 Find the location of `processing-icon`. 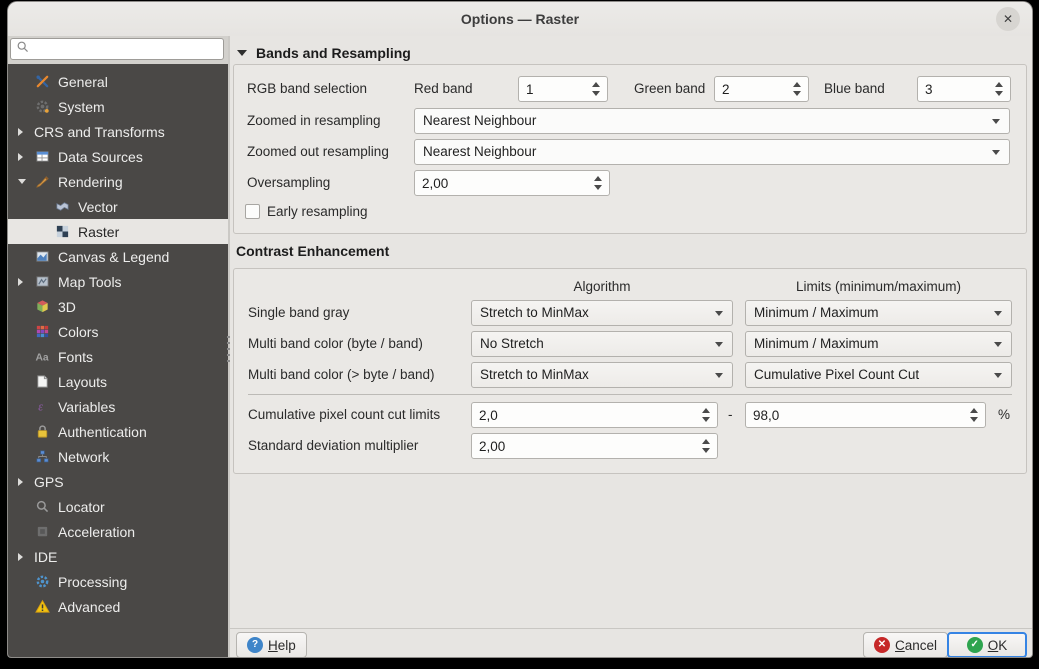

processing-icon is located at coordinates (42, 582).